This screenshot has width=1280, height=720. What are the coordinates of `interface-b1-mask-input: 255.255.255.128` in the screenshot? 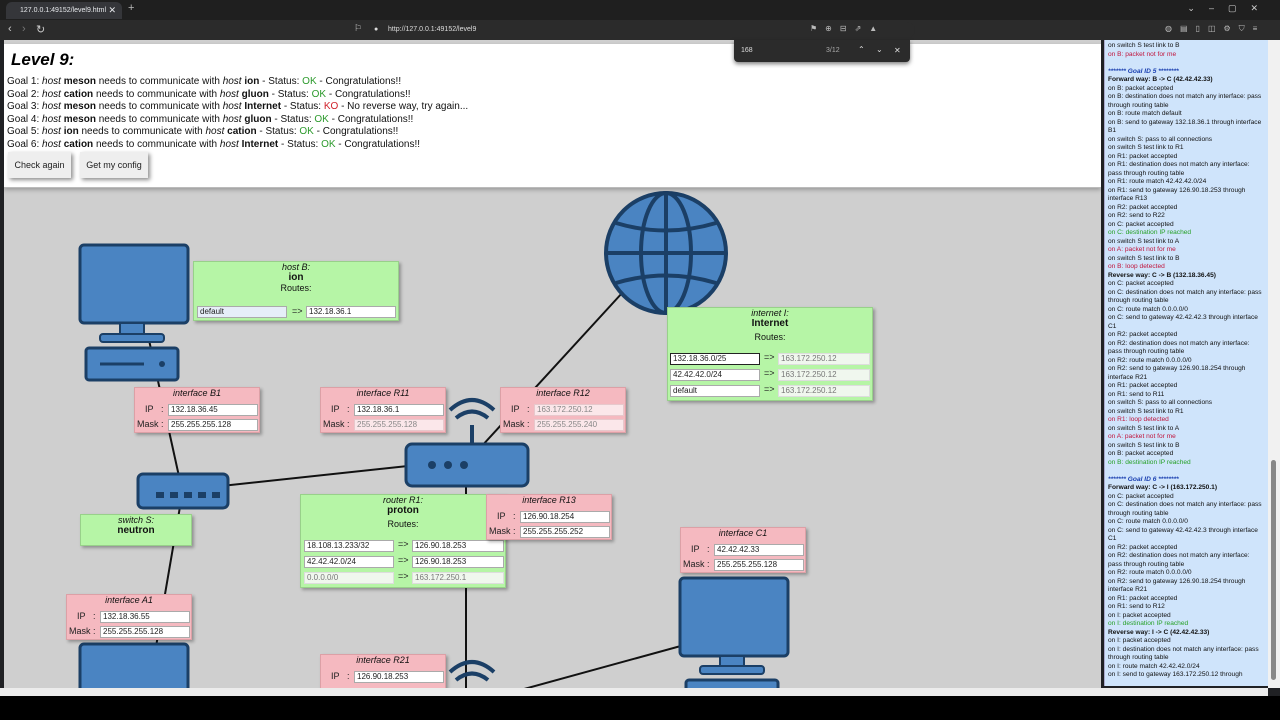 It's located at (213, 425).